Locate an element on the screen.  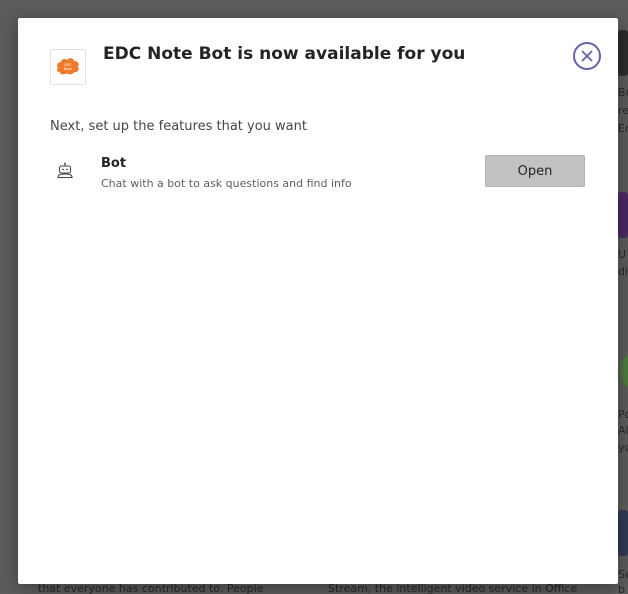
background-text: b is located at coordinates (621, 588).